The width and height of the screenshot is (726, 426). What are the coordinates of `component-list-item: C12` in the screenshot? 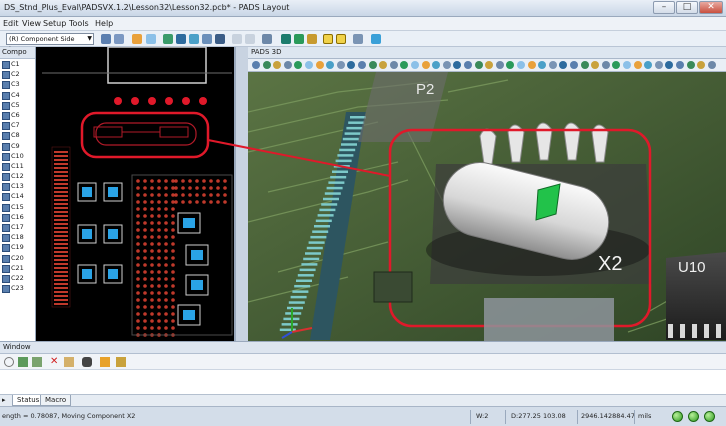 It's located at (17, 176).